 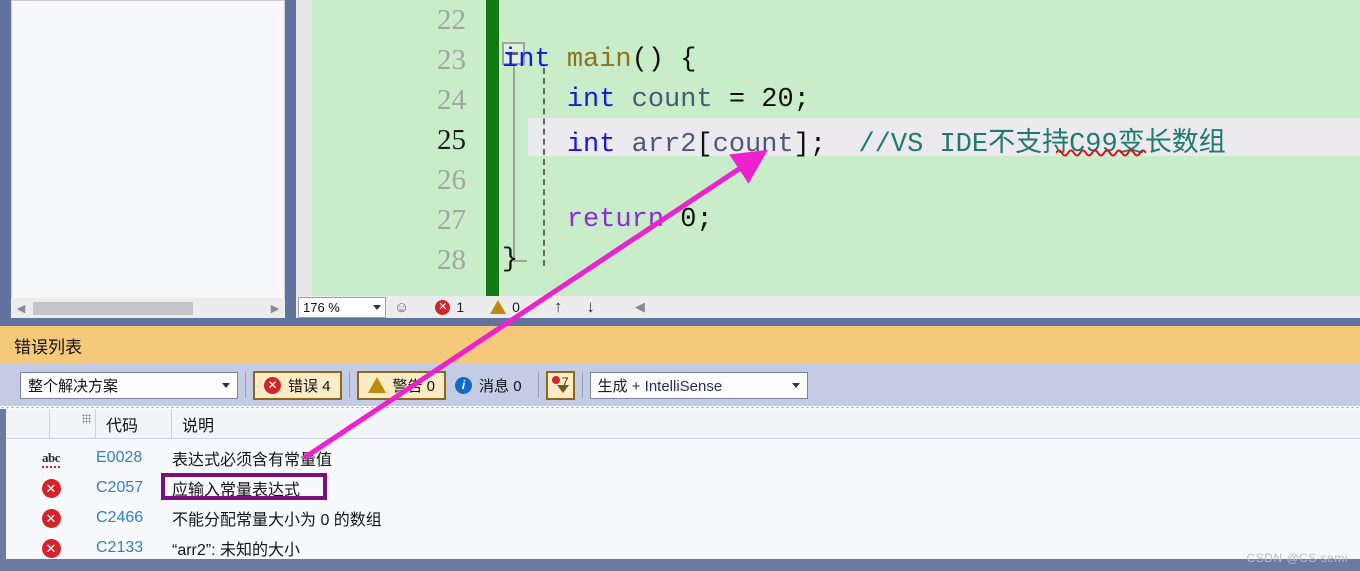 What do you see at coordinates (275, 308) in the screenshot?
I see `scroll-right-arrow-icon: ▶` at bounding box center [275, 308].